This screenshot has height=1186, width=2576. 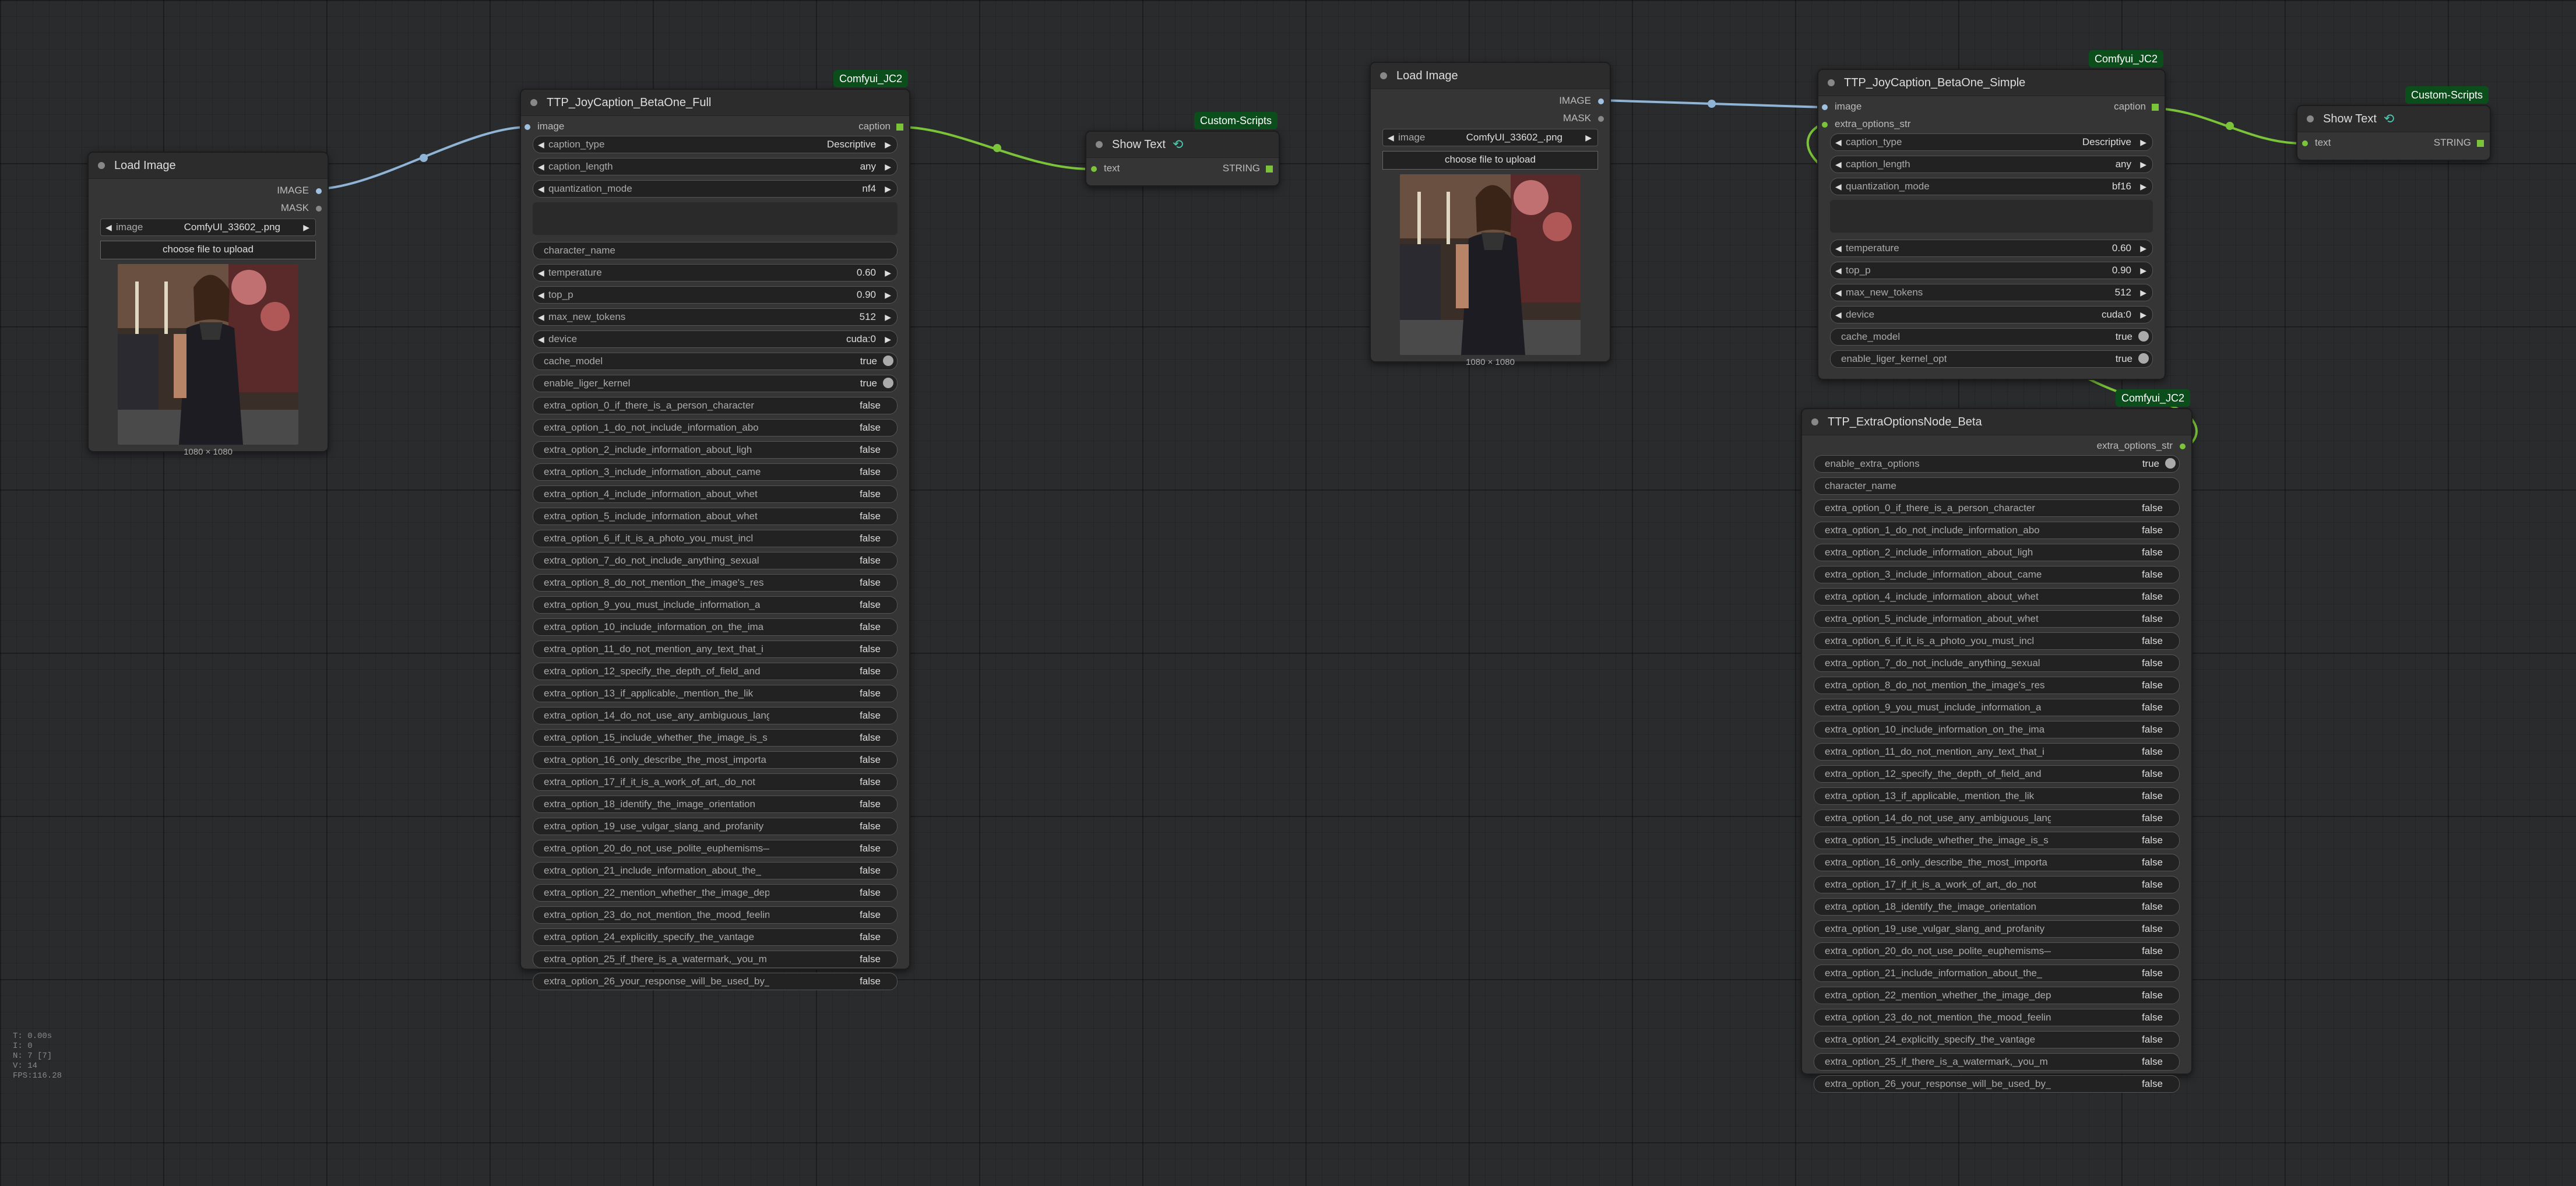 I want to click on combo-widget: ◀ caption_type Descriptive ▶, so click(x=716, y=144).